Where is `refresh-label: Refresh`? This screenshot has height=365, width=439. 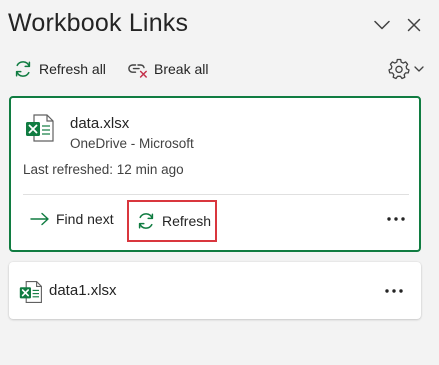
refresh-label: Refresh is located at coordinates (187, 221).